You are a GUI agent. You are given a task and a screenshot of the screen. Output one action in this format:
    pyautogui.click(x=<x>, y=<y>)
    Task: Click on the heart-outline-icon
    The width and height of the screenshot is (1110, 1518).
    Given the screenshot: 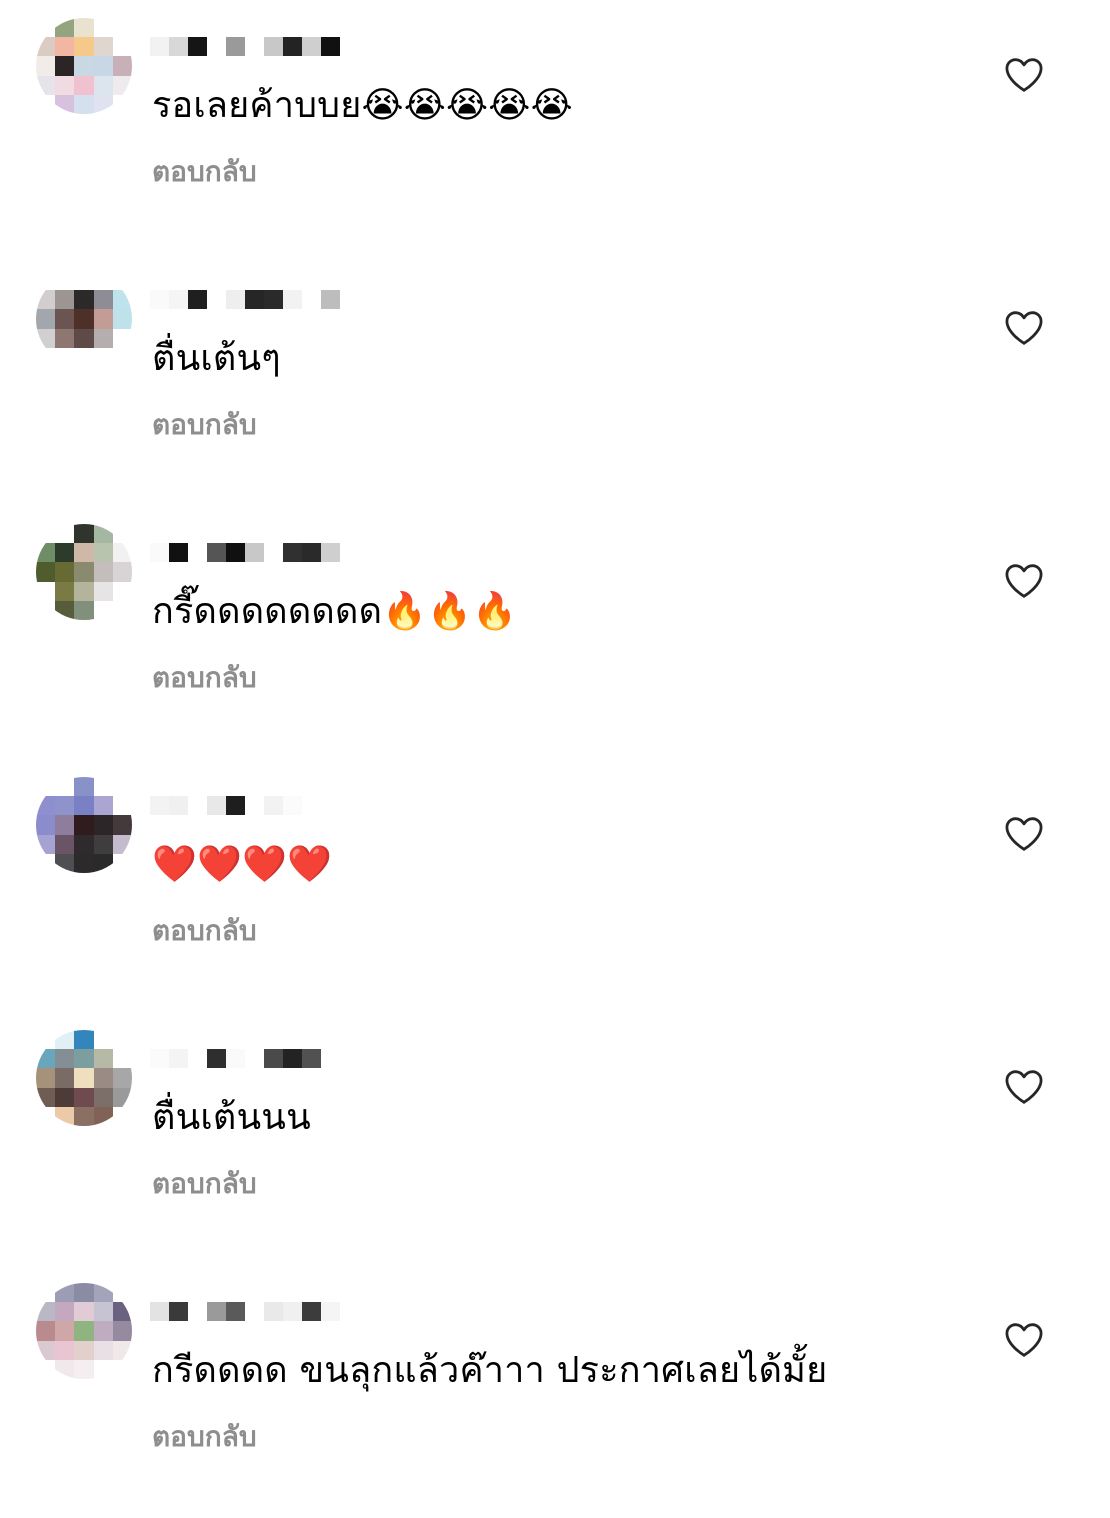 What is the action you would take?
    pyautogui.click(x=1024, y=1087)
    